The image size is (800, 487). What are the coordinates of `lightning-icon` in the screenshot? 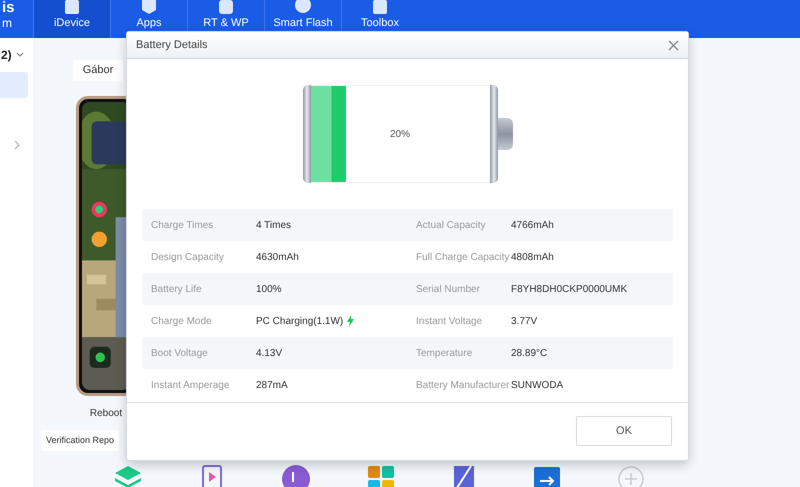 It's located at (350, 321).